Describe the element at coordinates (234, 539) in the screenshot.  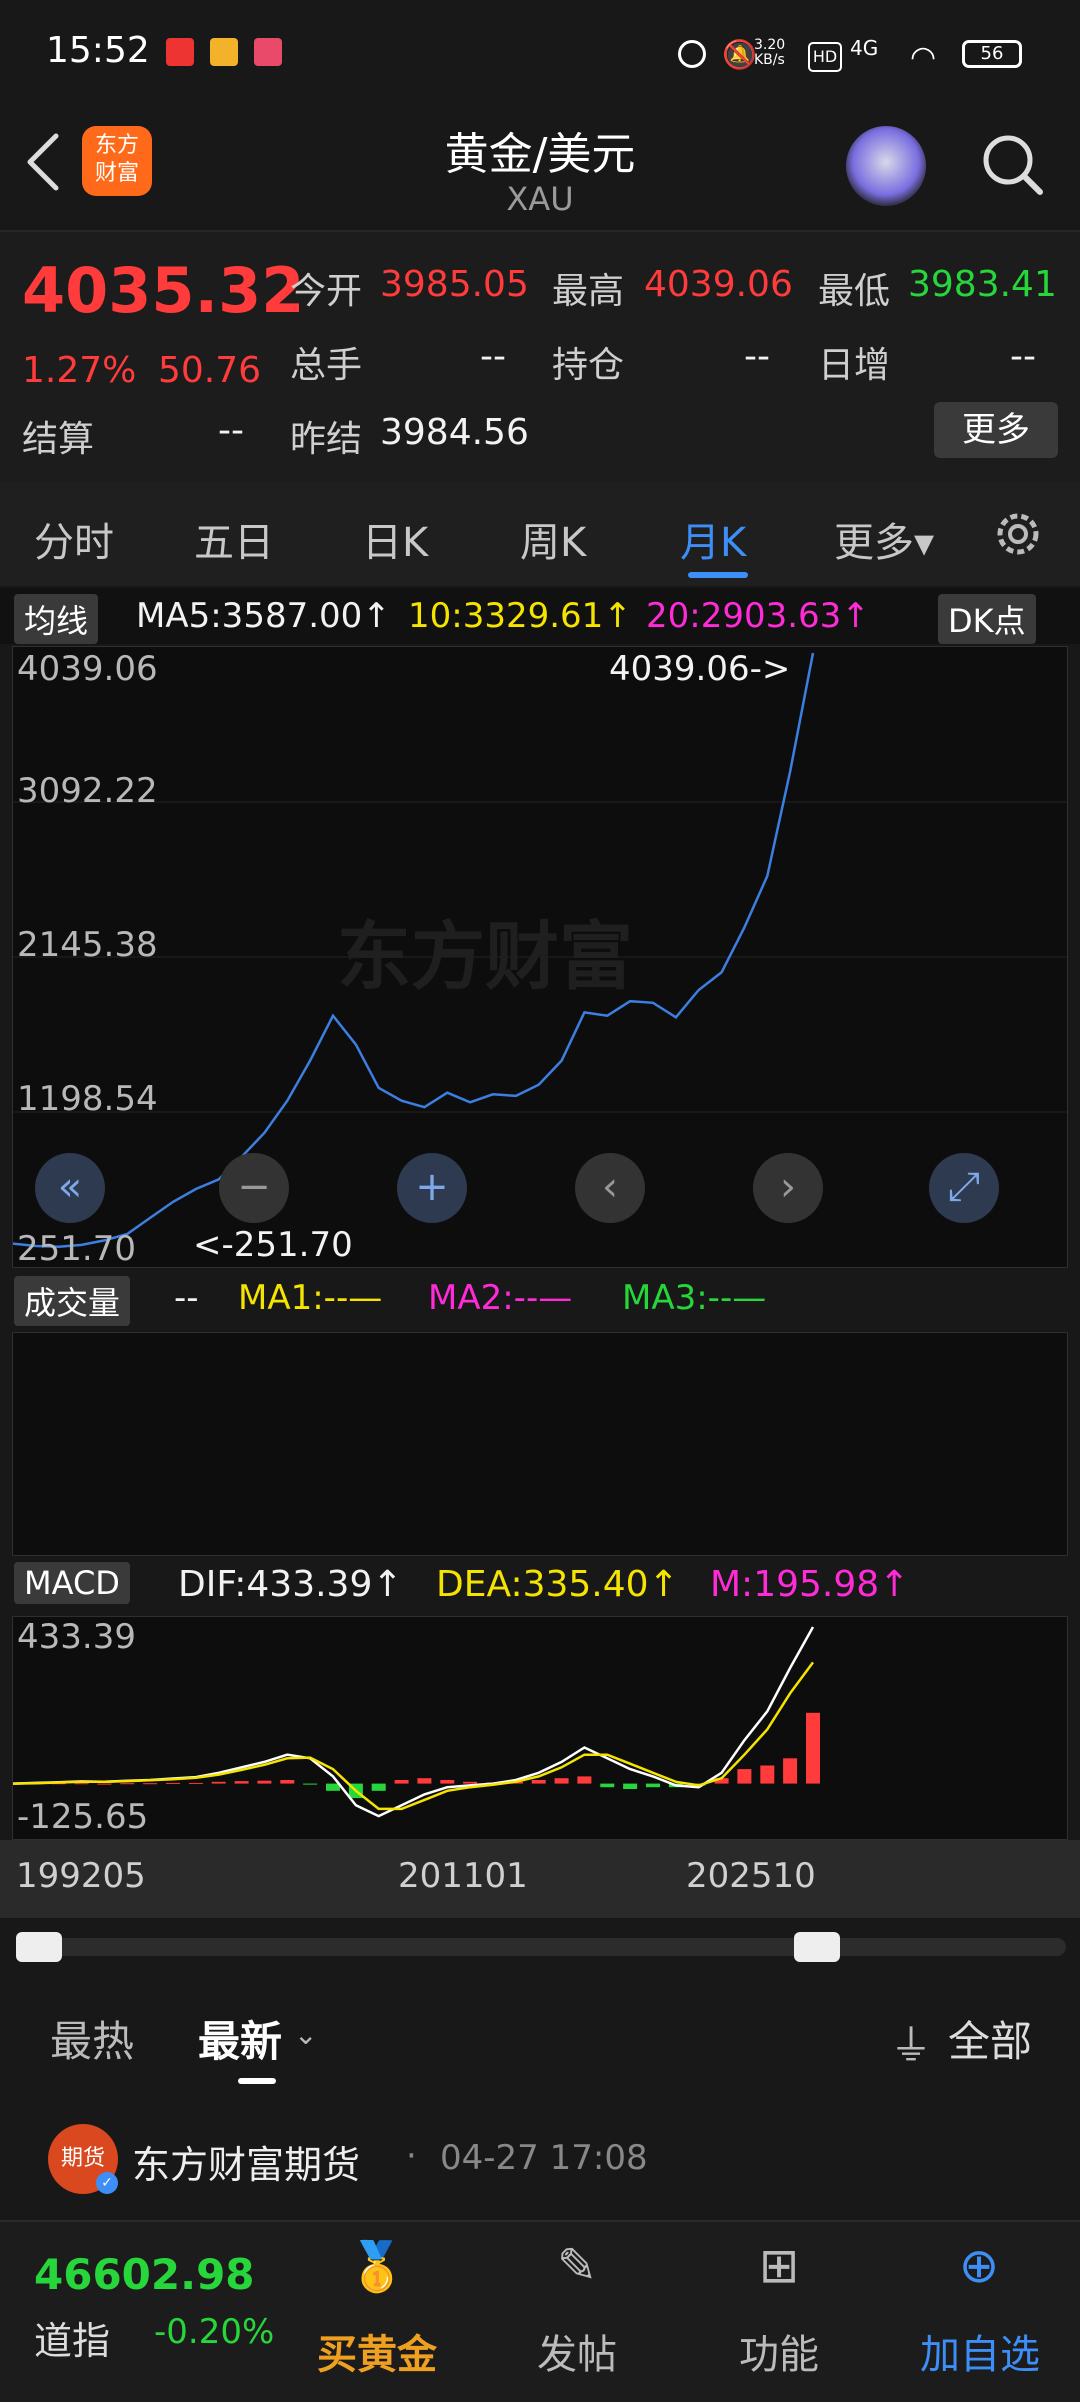
I see `tab-five-day: 五日` at that location.